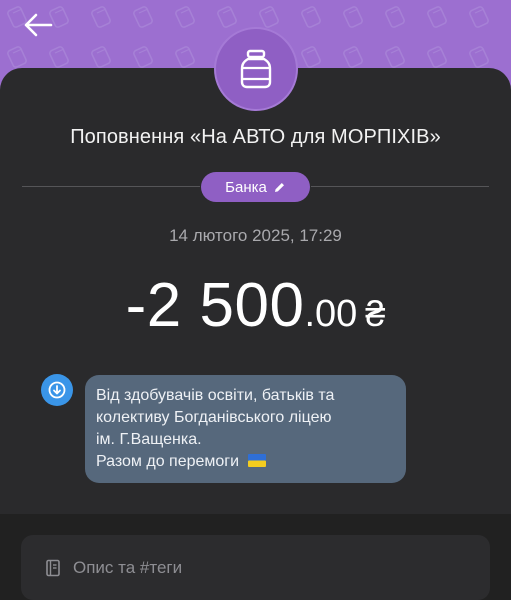 Image resolution: width=511 pixels, height=600 pixels. I want to click on transaction-date: 14 лютого 2025, 17:29, so click(255, 235).